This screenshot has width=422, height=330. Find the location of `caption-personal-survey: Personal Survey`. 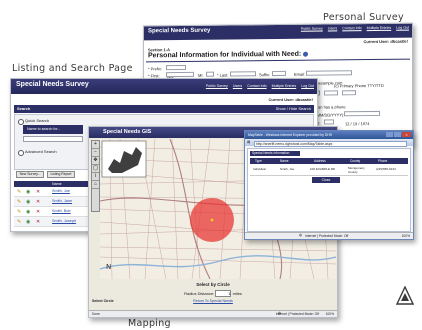

caption-personal-survey: Personal Survey is located at coordinates (363, 17).